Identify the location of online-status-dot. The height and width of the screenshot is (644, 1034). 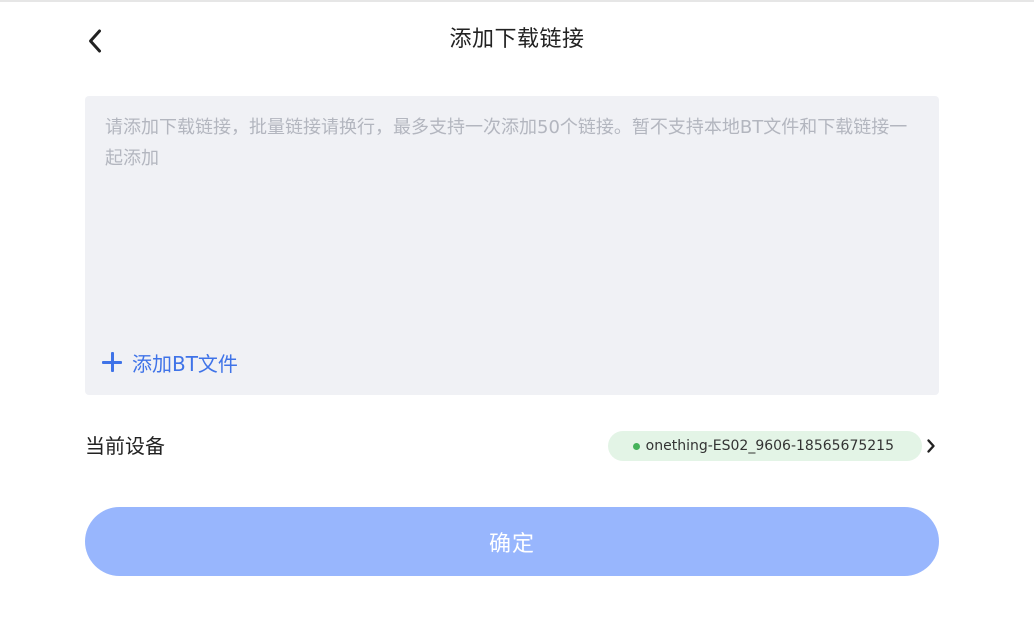
(636, 446).